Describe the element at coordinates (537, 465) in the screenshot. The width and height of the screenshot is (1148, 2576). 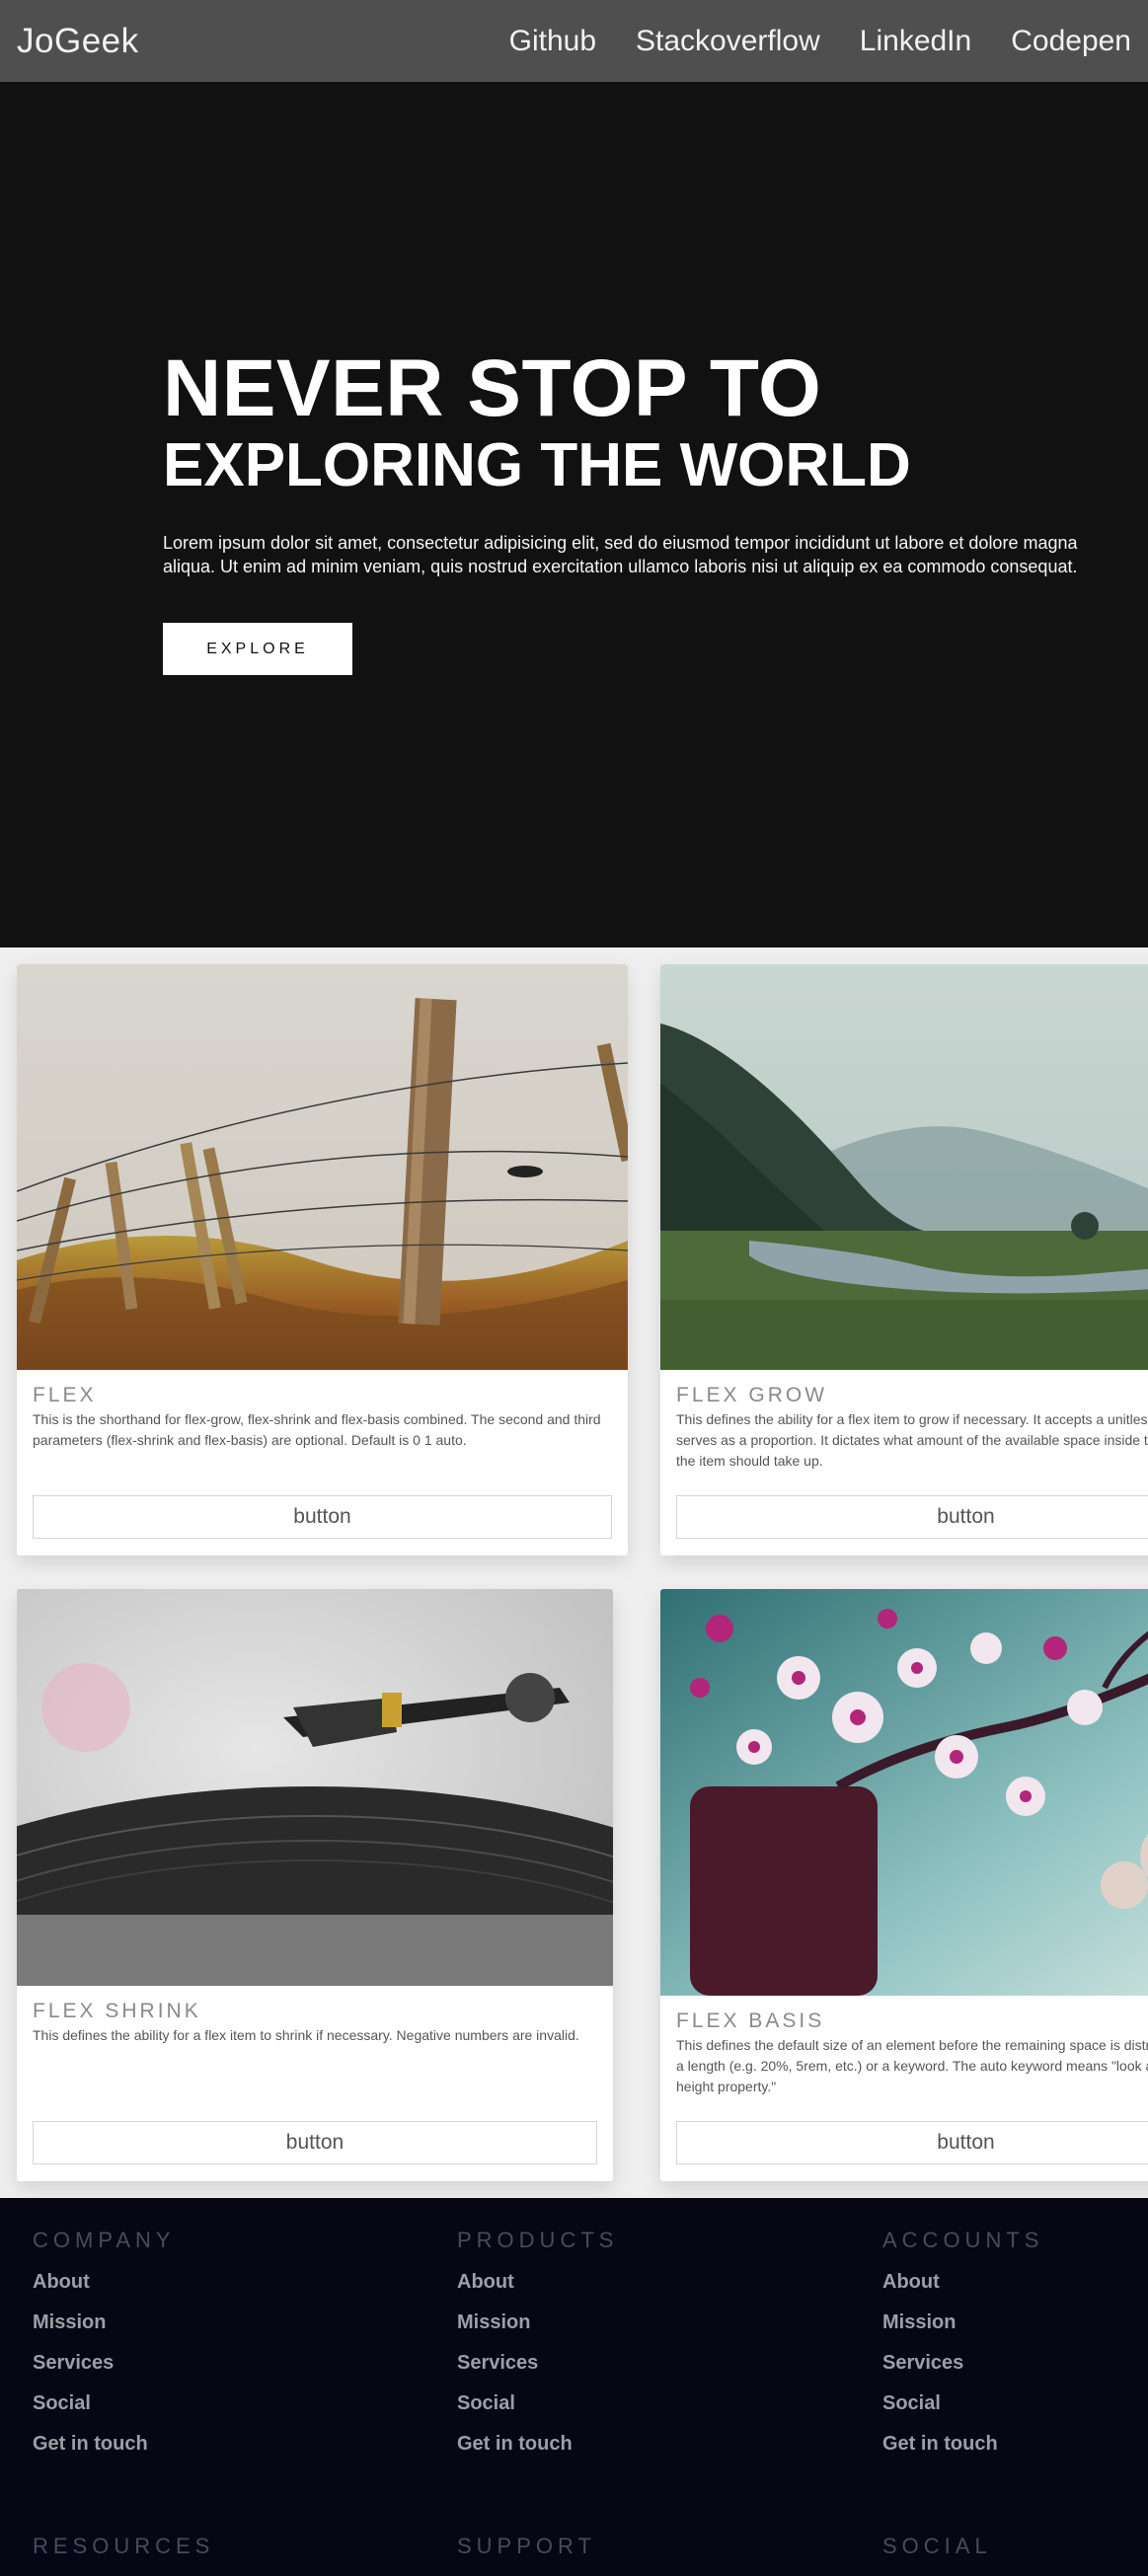
I see `hero-title-line2: EXPLORING THE WORLD` at that location.